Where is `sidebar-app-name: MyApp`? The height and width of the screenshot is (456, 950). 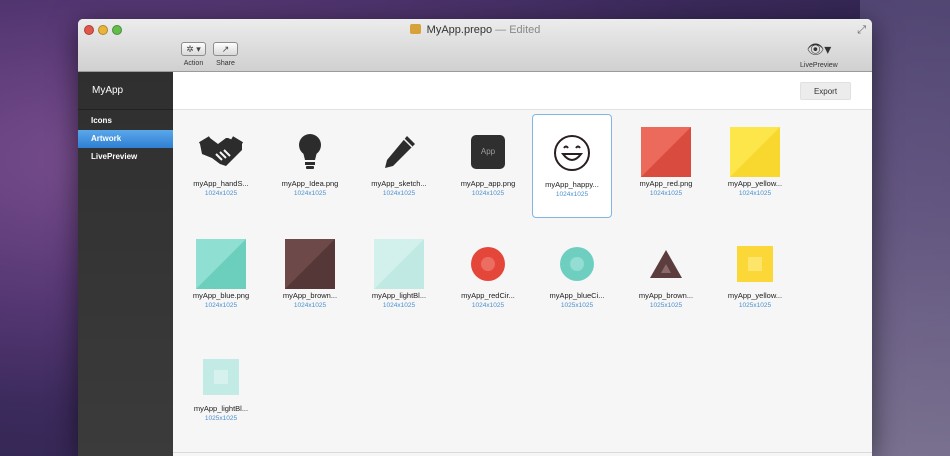
sidebar-app-name: MyApp is located at coordinates (125, 91).